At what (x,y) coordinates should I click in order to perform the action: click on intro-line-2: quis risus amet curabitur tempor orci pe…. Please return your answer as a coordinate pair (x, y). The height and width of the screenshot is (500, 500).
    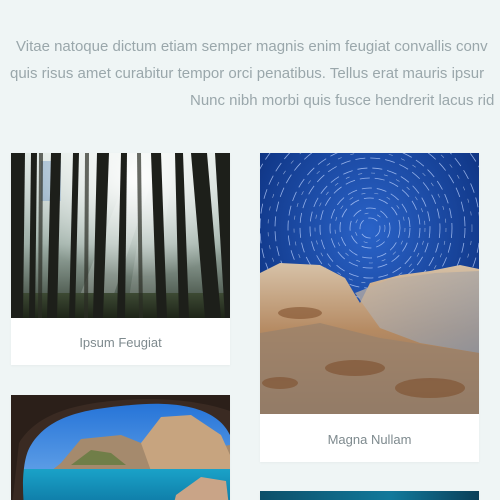
    Looking at the image, I should click on (247, 73).